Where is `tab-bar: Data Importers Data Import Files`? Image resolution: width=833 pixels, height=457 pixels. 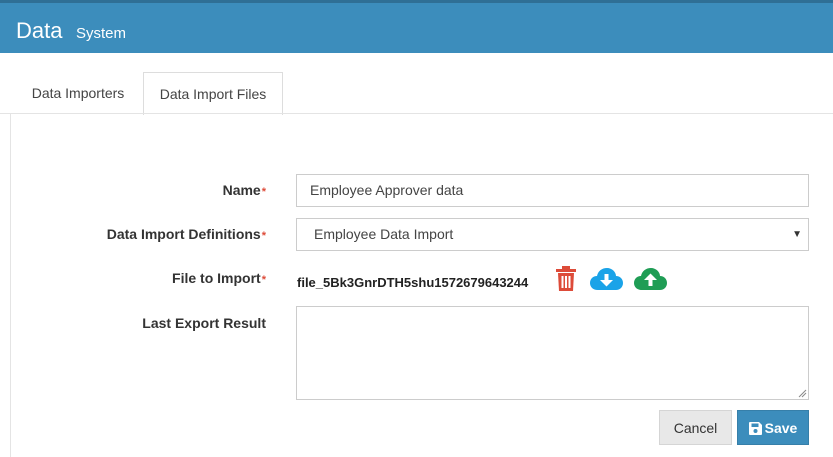 tab-bar: Data Importers Data Import Files is located at coordinates (416, 93).